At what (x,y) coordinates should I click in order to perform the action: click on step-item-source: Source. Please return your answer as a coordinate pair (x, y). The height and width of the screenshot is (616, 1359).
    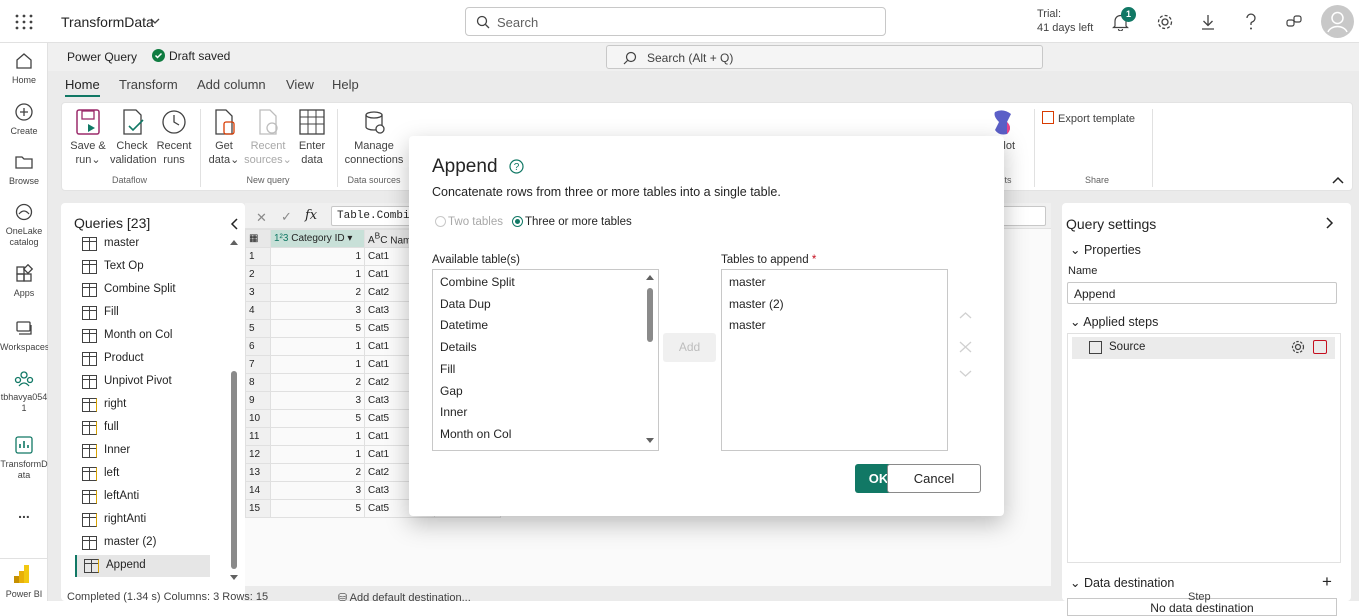
    Looking at the image, I should click on (1203, 348).